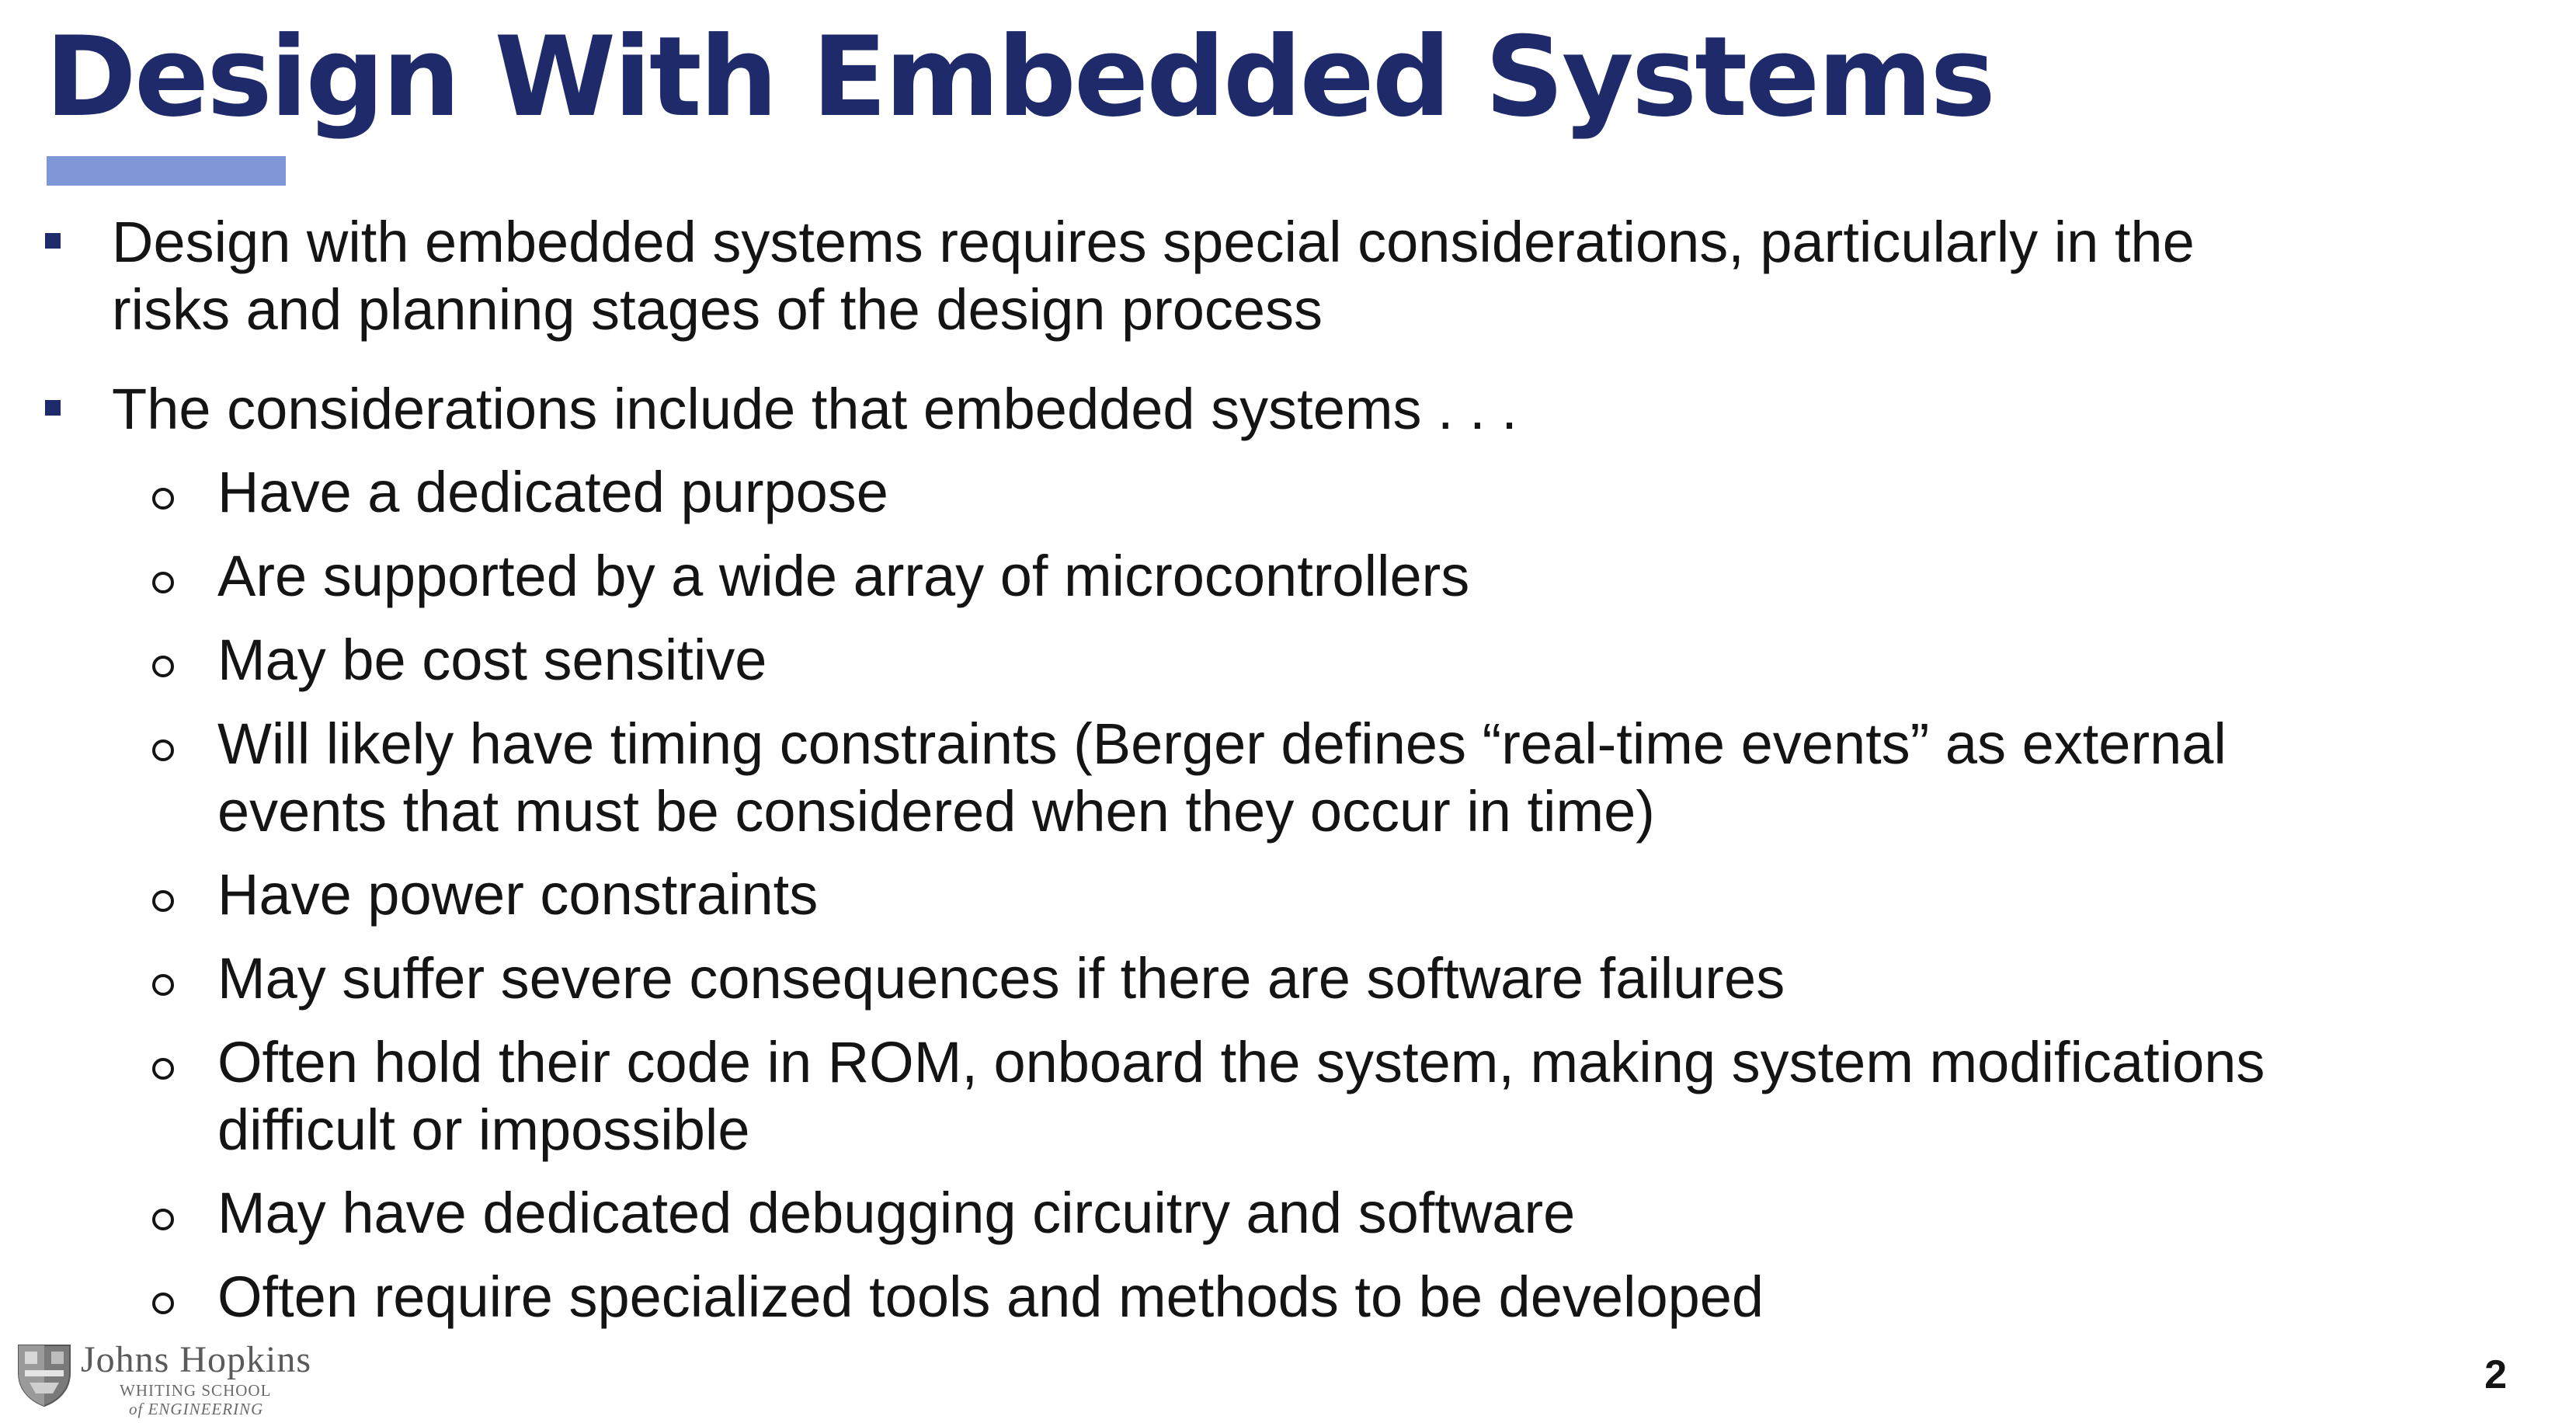 The width and height of the screenshot is (2576, 1423). What do you see at coordinates (518, 895) in the screenshot?
I see `sub-bullet-text-line: Have power constraints` at bounding box center [518, 895].